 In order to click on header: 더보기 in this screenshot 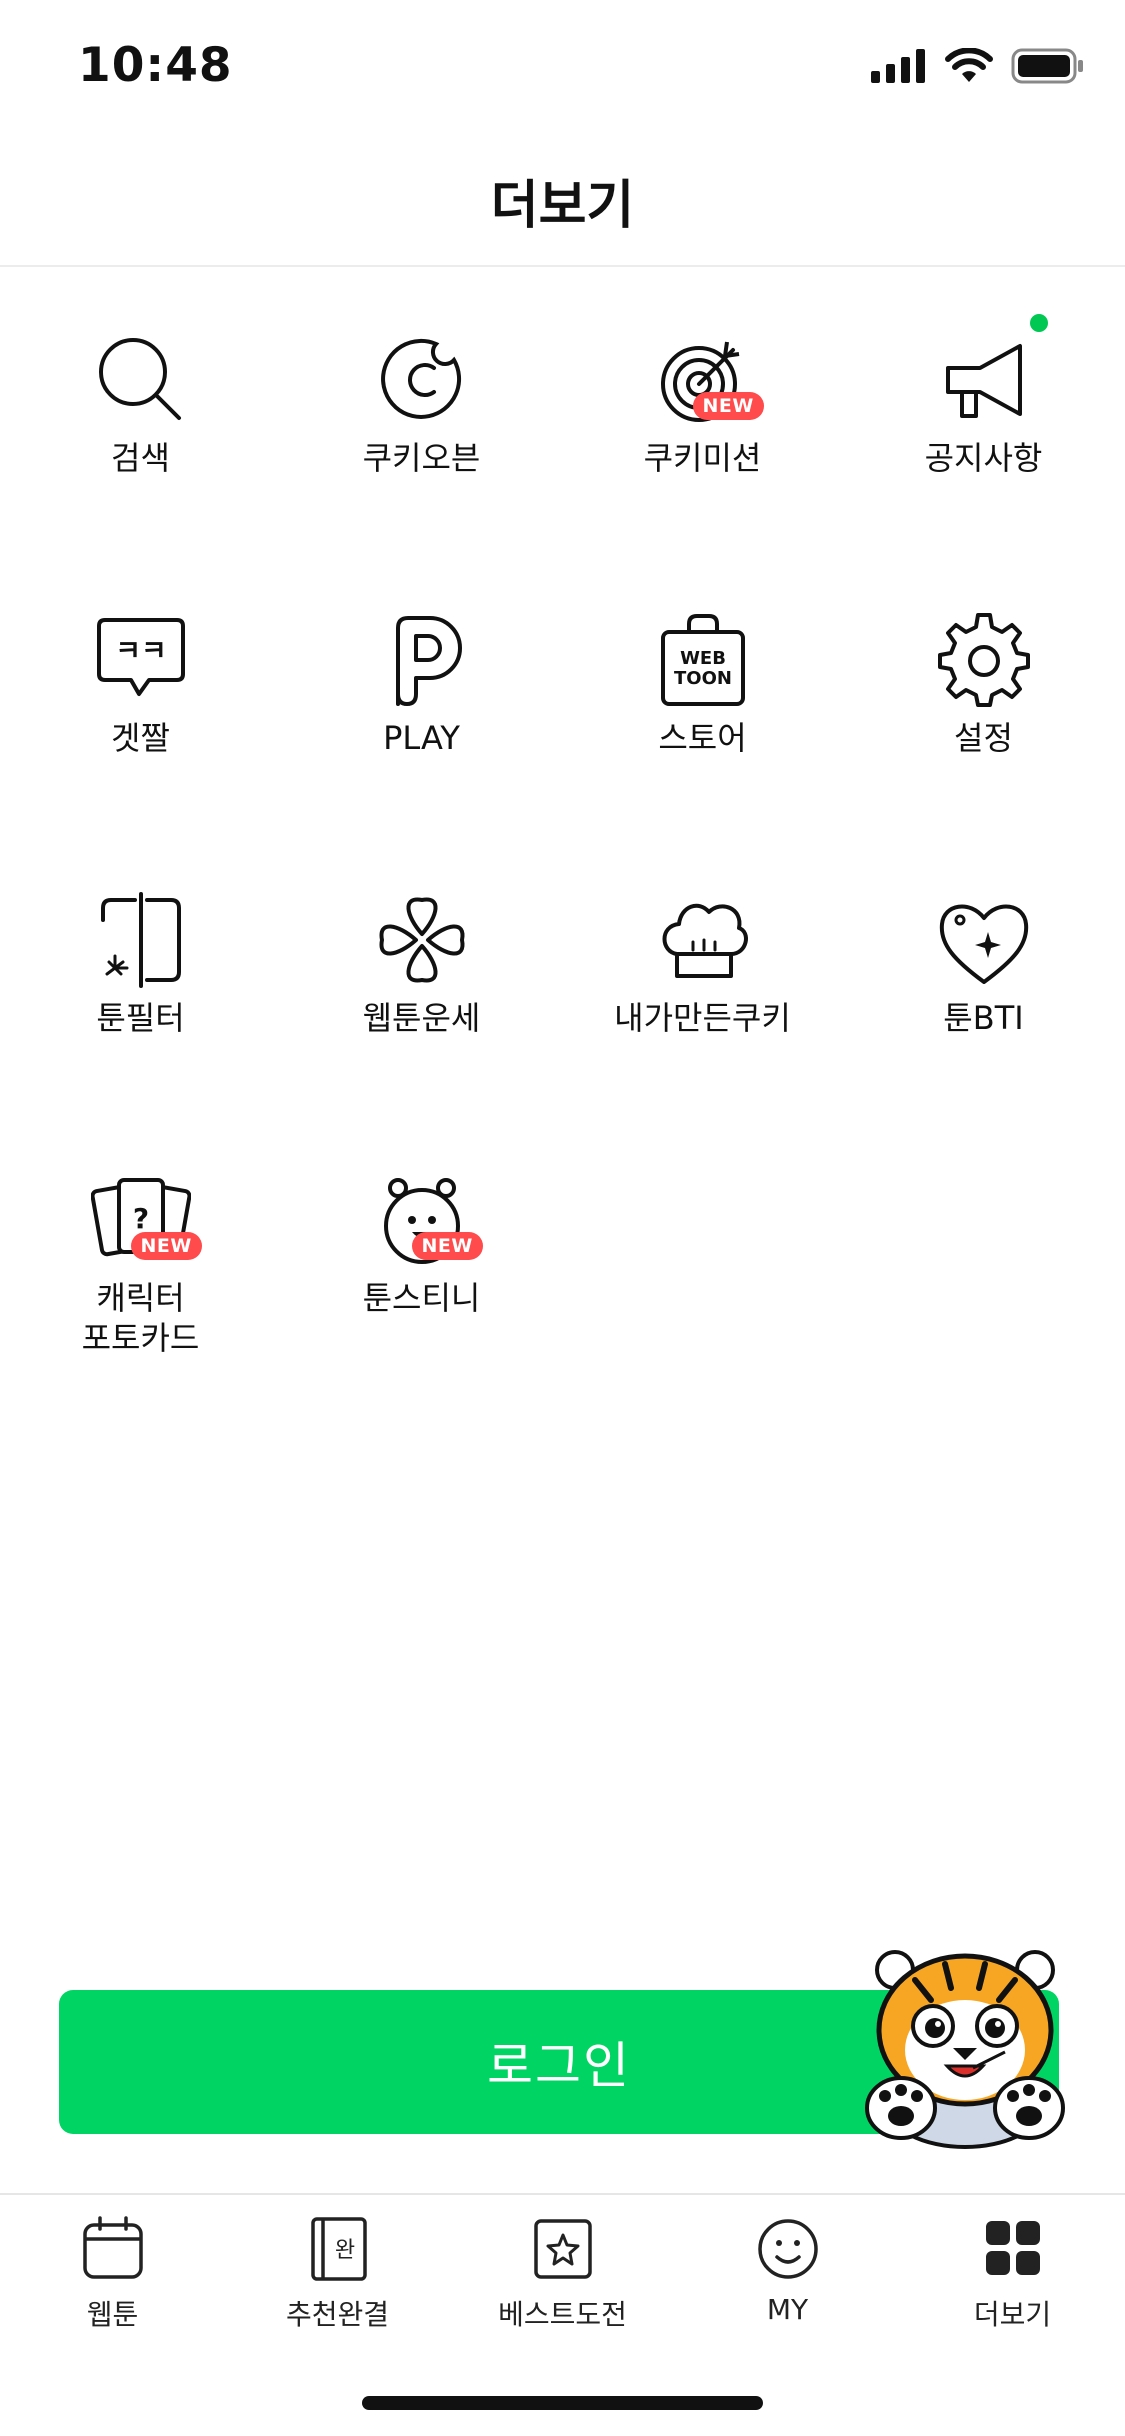, I will do `click(562, 201)`.